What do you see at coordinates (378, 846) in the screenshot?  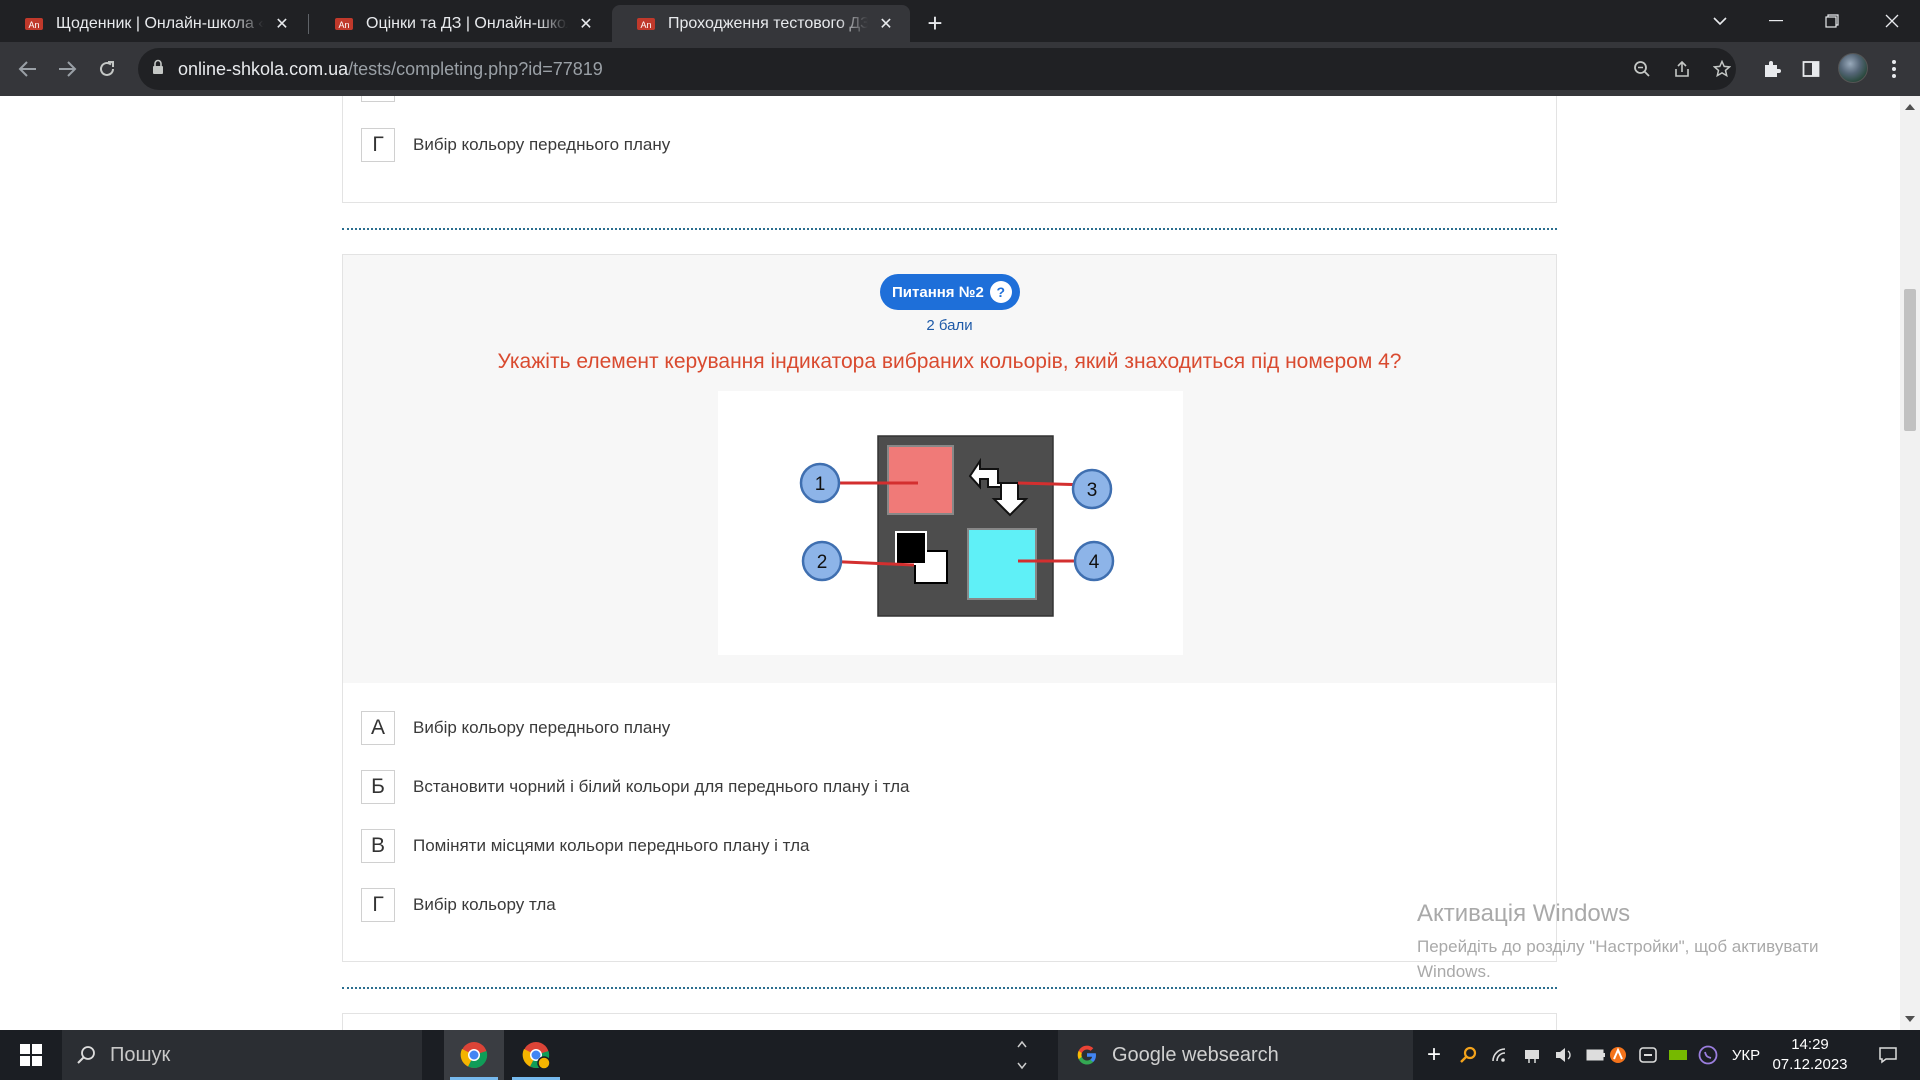 I see `answer-letter-box: В` at bounding box center [378, 846].